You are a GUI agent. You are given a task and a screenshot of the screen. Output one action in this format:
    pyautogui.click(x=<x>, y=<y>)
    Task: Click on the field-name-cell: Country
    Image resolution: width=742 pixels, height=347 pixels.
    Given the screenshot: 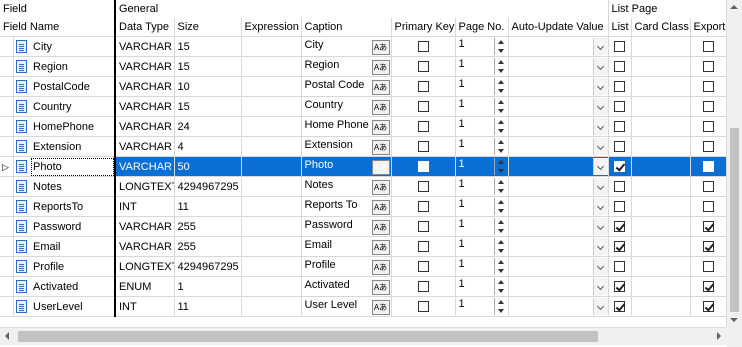 What is the action you would take?
    pyautogui.click(x=73, y=106)
    